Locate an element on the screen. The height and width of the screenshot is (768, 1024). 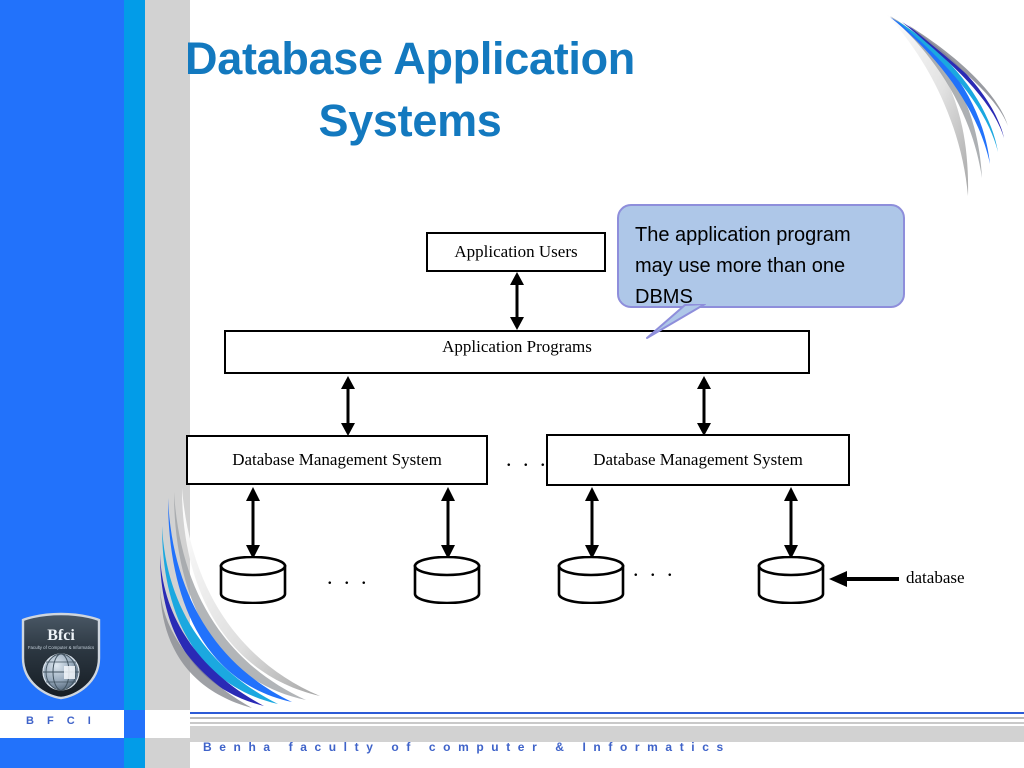
slide-title-line-1: Database Application is located at coordinates (410, 58).